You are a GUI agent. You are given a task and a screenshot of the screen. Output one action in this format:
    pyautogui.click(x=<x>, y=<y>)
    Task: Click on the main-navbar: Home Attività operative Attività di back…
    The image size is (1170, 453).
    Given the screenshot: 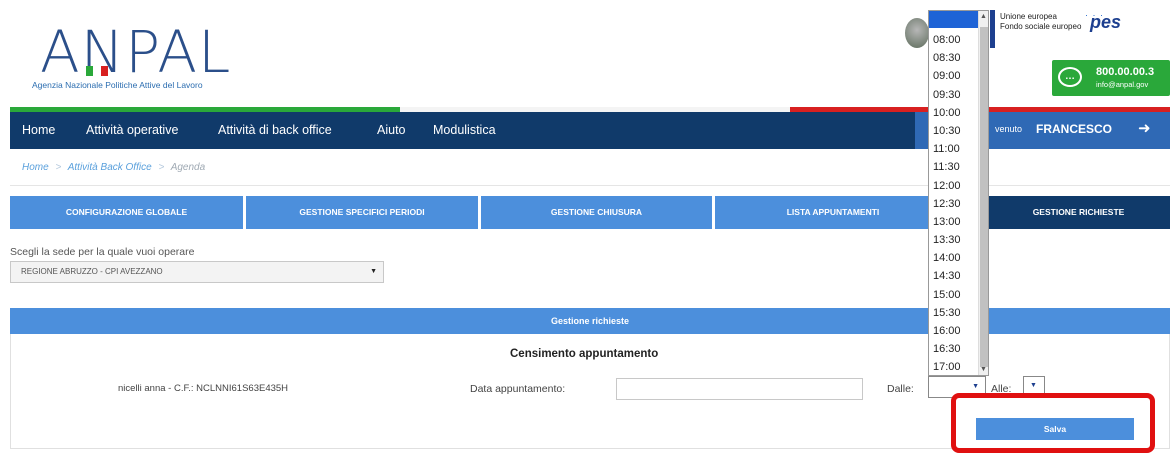 What is the action you would take?
    pyautogui.click(x=590, y=130)
    